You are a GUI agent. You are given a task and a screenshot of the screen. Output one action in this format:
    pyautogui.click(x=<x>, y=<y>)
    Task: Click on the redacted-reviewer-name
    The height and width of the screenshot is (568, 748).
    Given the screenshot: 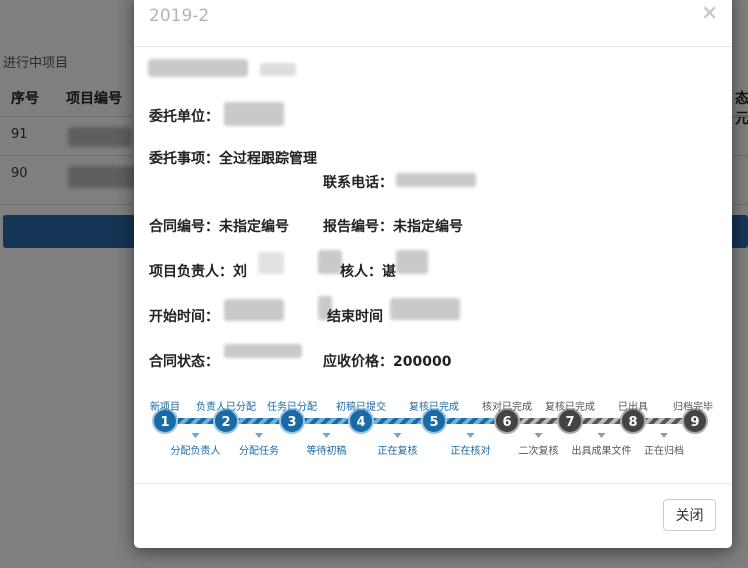 What is the action you would take?
    pyautogui.click(x=412, y=262)
    